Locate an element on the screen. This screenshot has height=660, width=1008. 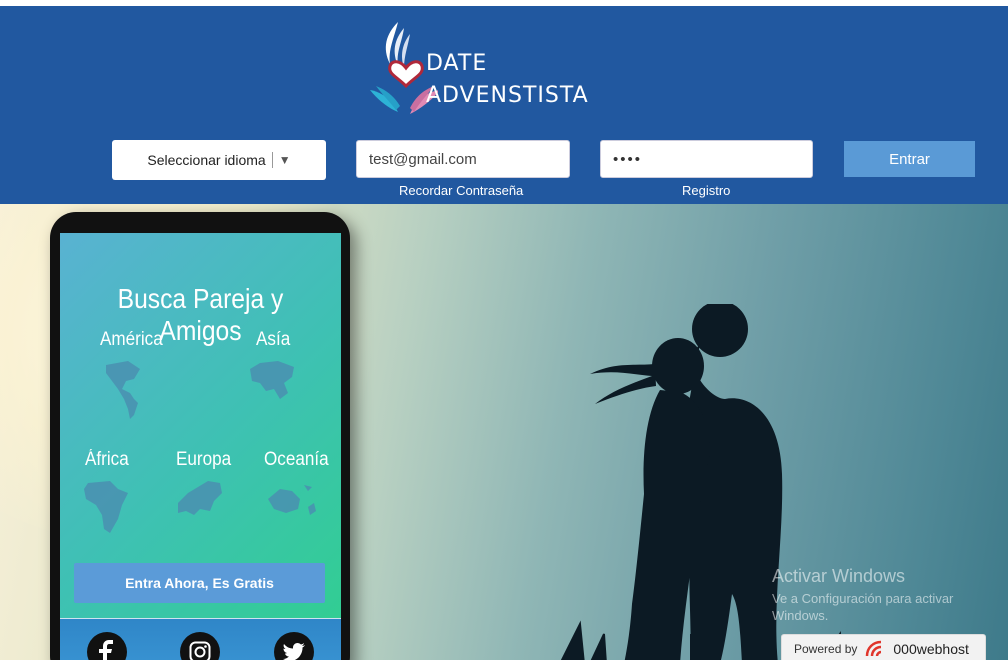
powered-by-brand: 000webhost is located at coordinates (931, 649).